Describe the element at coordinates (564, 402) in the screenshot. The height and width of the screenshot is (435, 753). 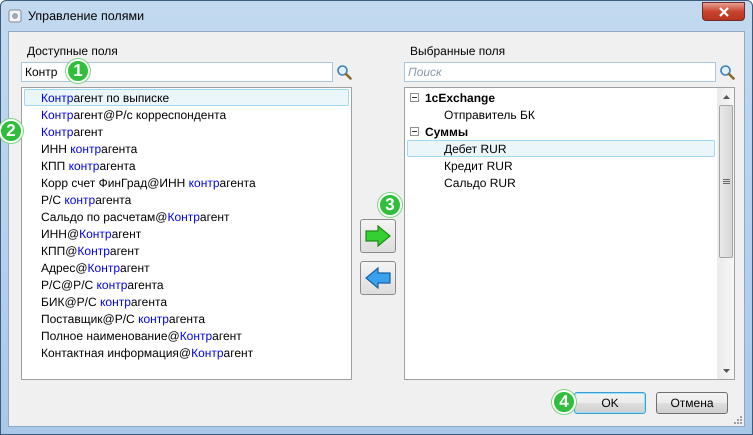
I see `step-badge: 4` at that location.